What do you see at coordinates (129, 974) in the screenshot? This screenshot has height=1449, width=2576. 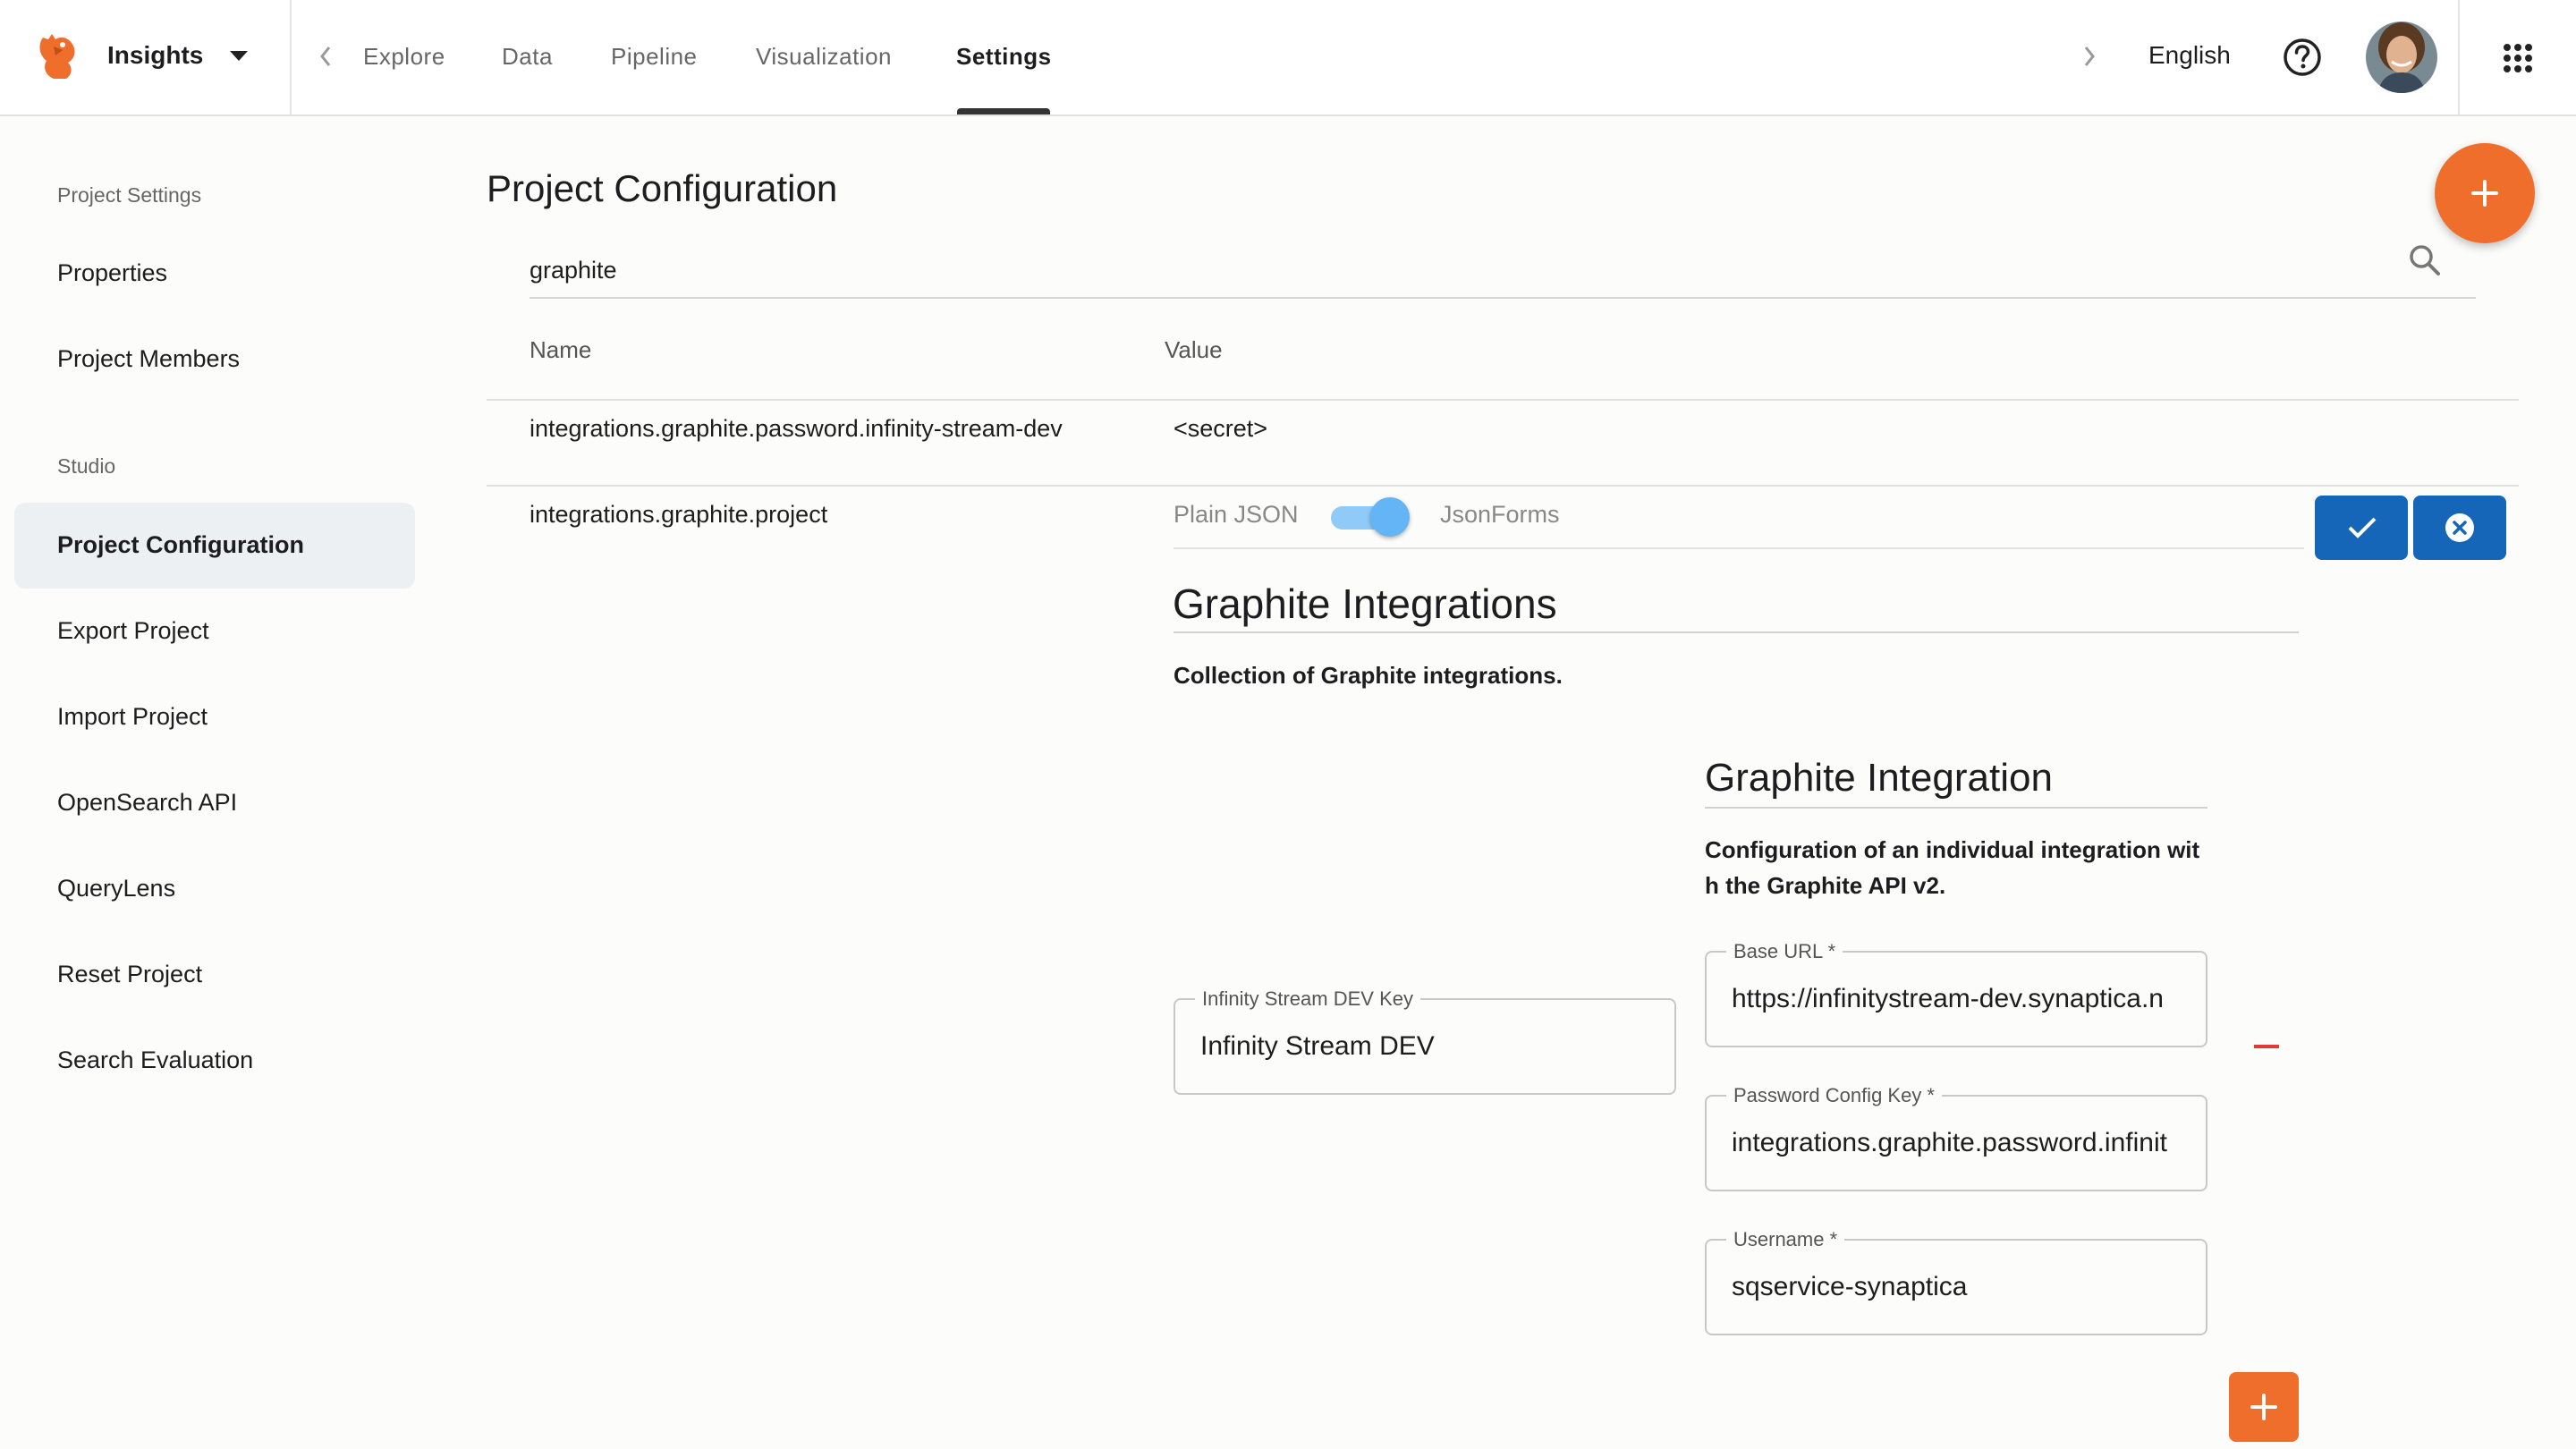 I see `sidebar-item-reset-project: Reset Project` at bounding box center [129, 974].